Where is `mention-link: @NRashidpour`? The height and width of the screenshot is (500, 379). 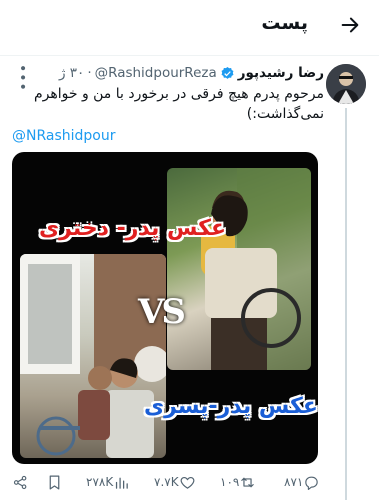 mention-link: @NRashidpour is located at coordinates (64, 136).